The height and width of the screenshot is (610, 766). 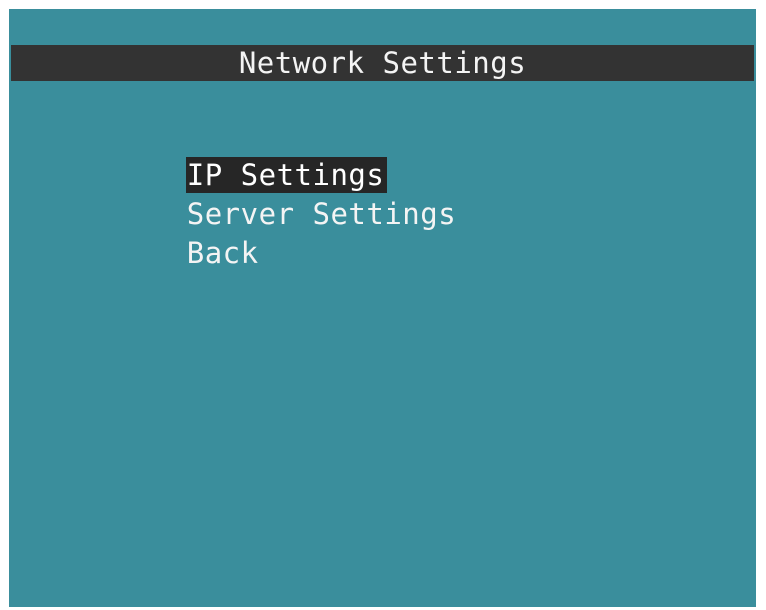 I want to click on menu-item-ip-settings: IP Settings, so click(x=268, y=155).